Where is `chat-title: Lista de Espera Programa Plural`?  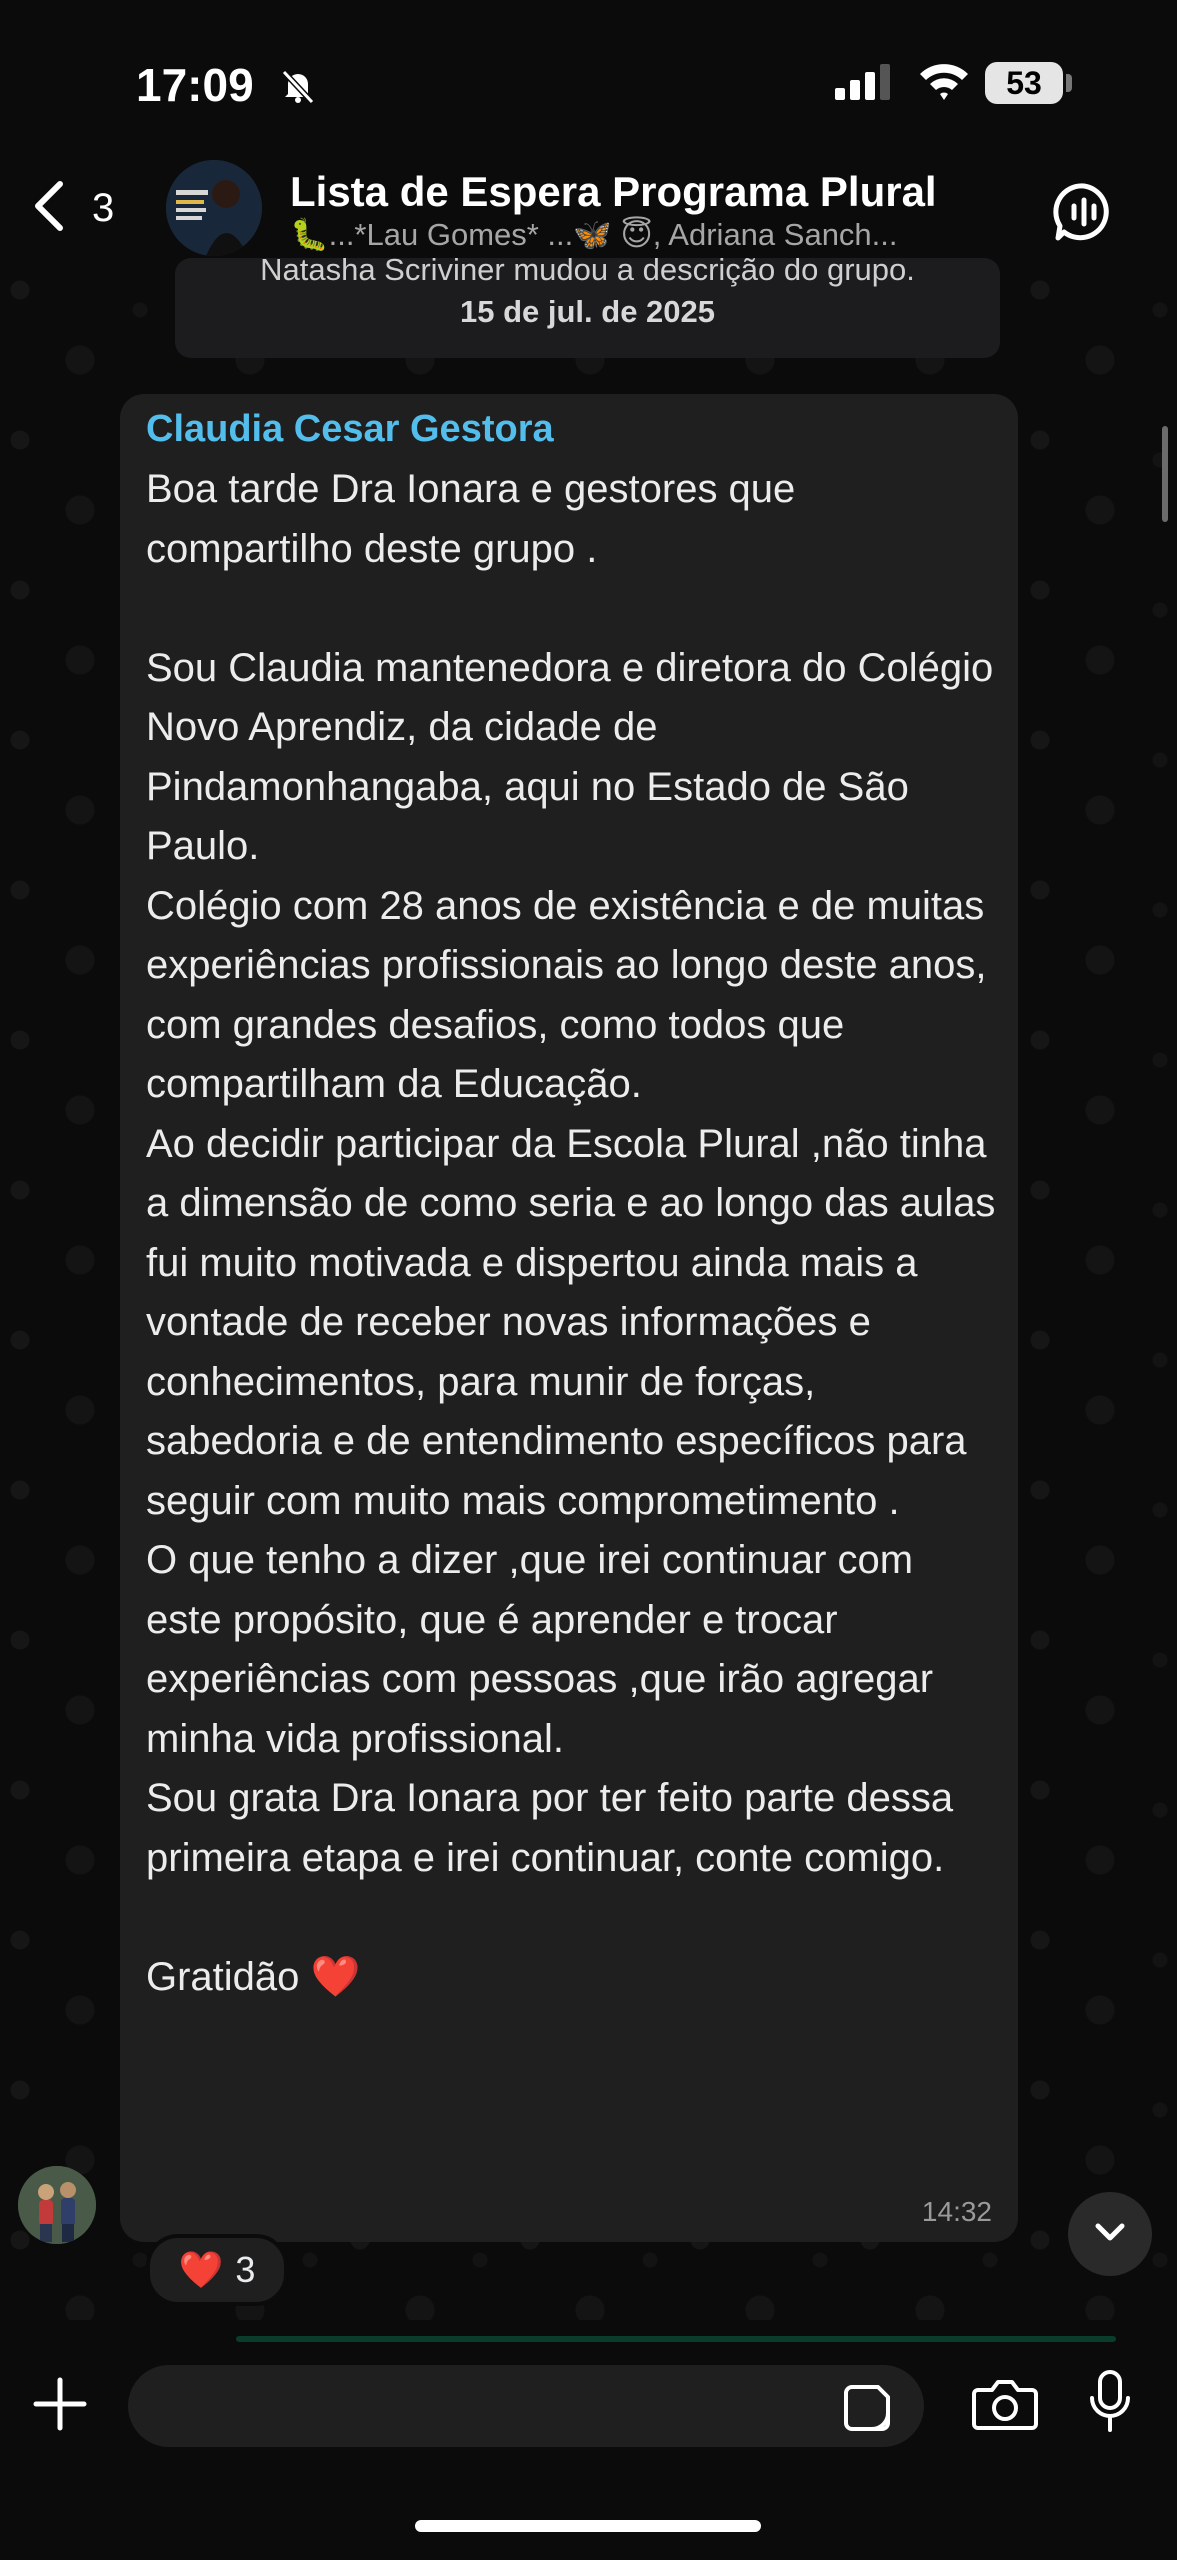
chat-title: Lista de Espera Programa Plural is located at coordinates (613, 192).